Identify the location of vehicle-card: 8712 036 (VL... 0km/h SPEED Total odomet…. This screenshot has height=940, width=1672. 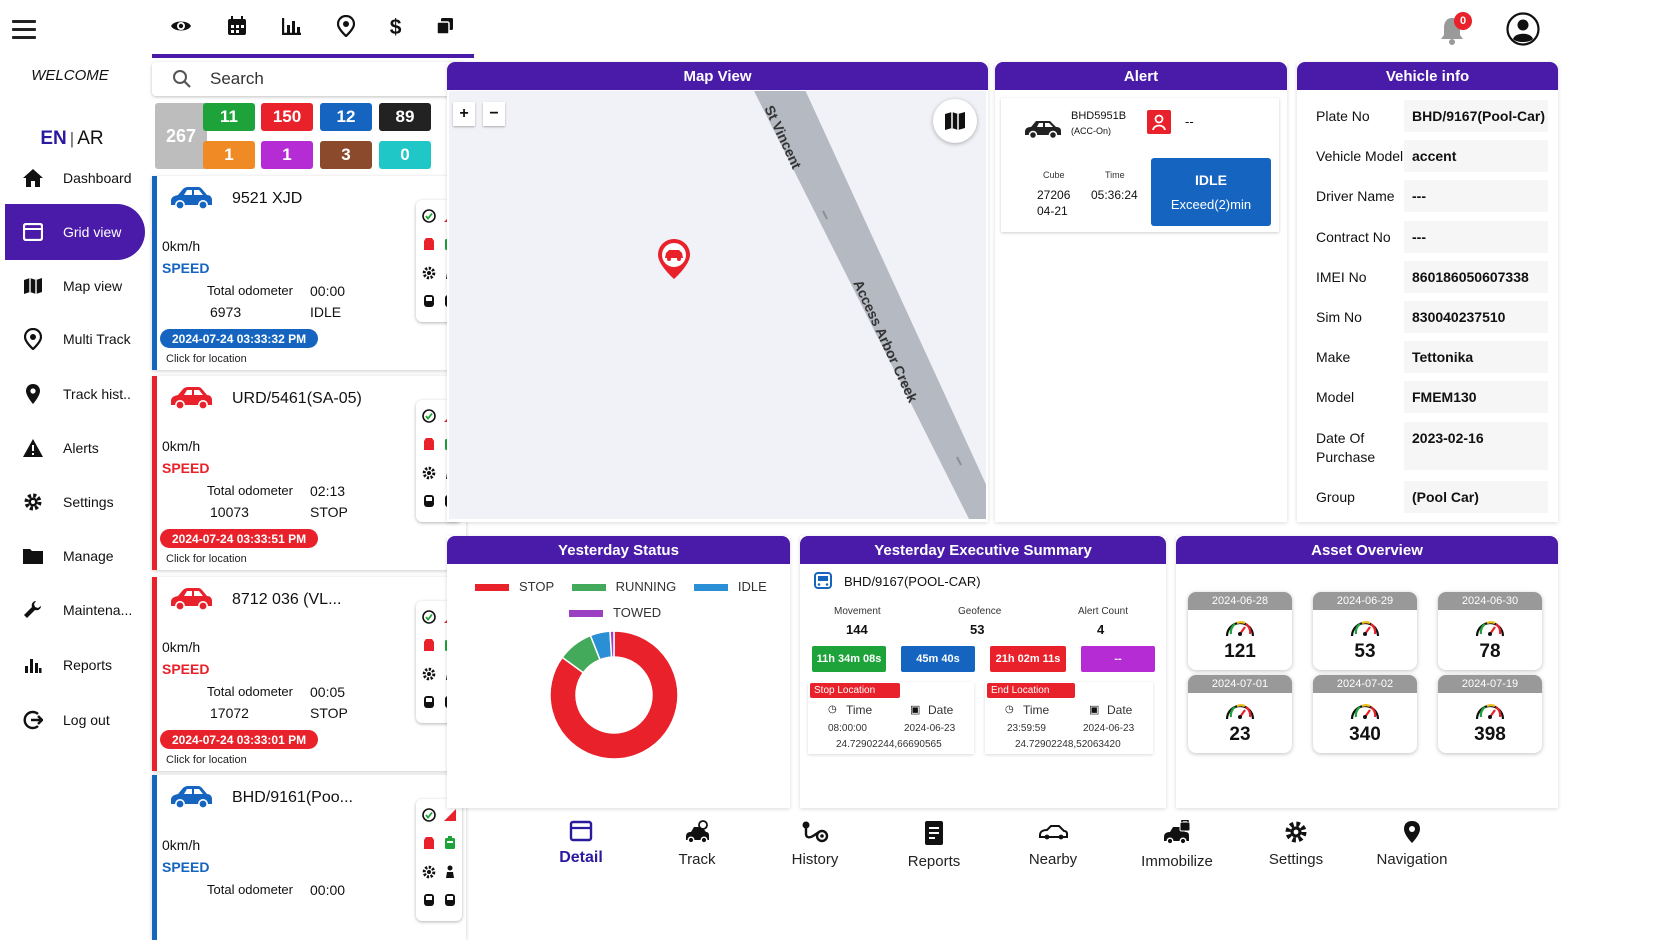
(309, 674).